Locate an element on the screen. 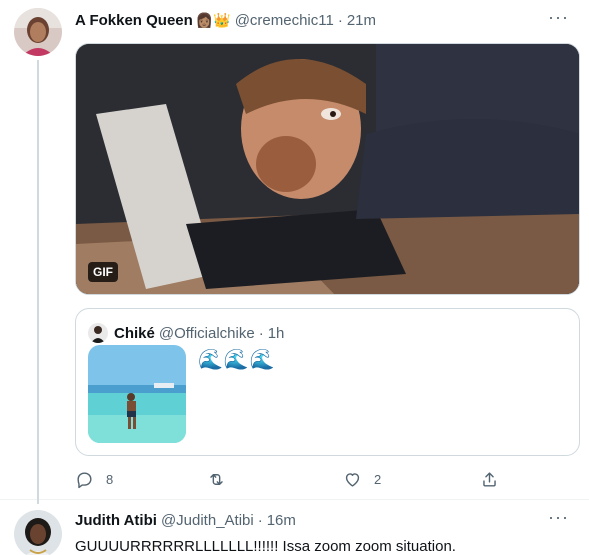 The image size is (589, 555). display-name: A Fokken Queen is located at coordinates (134, 20).